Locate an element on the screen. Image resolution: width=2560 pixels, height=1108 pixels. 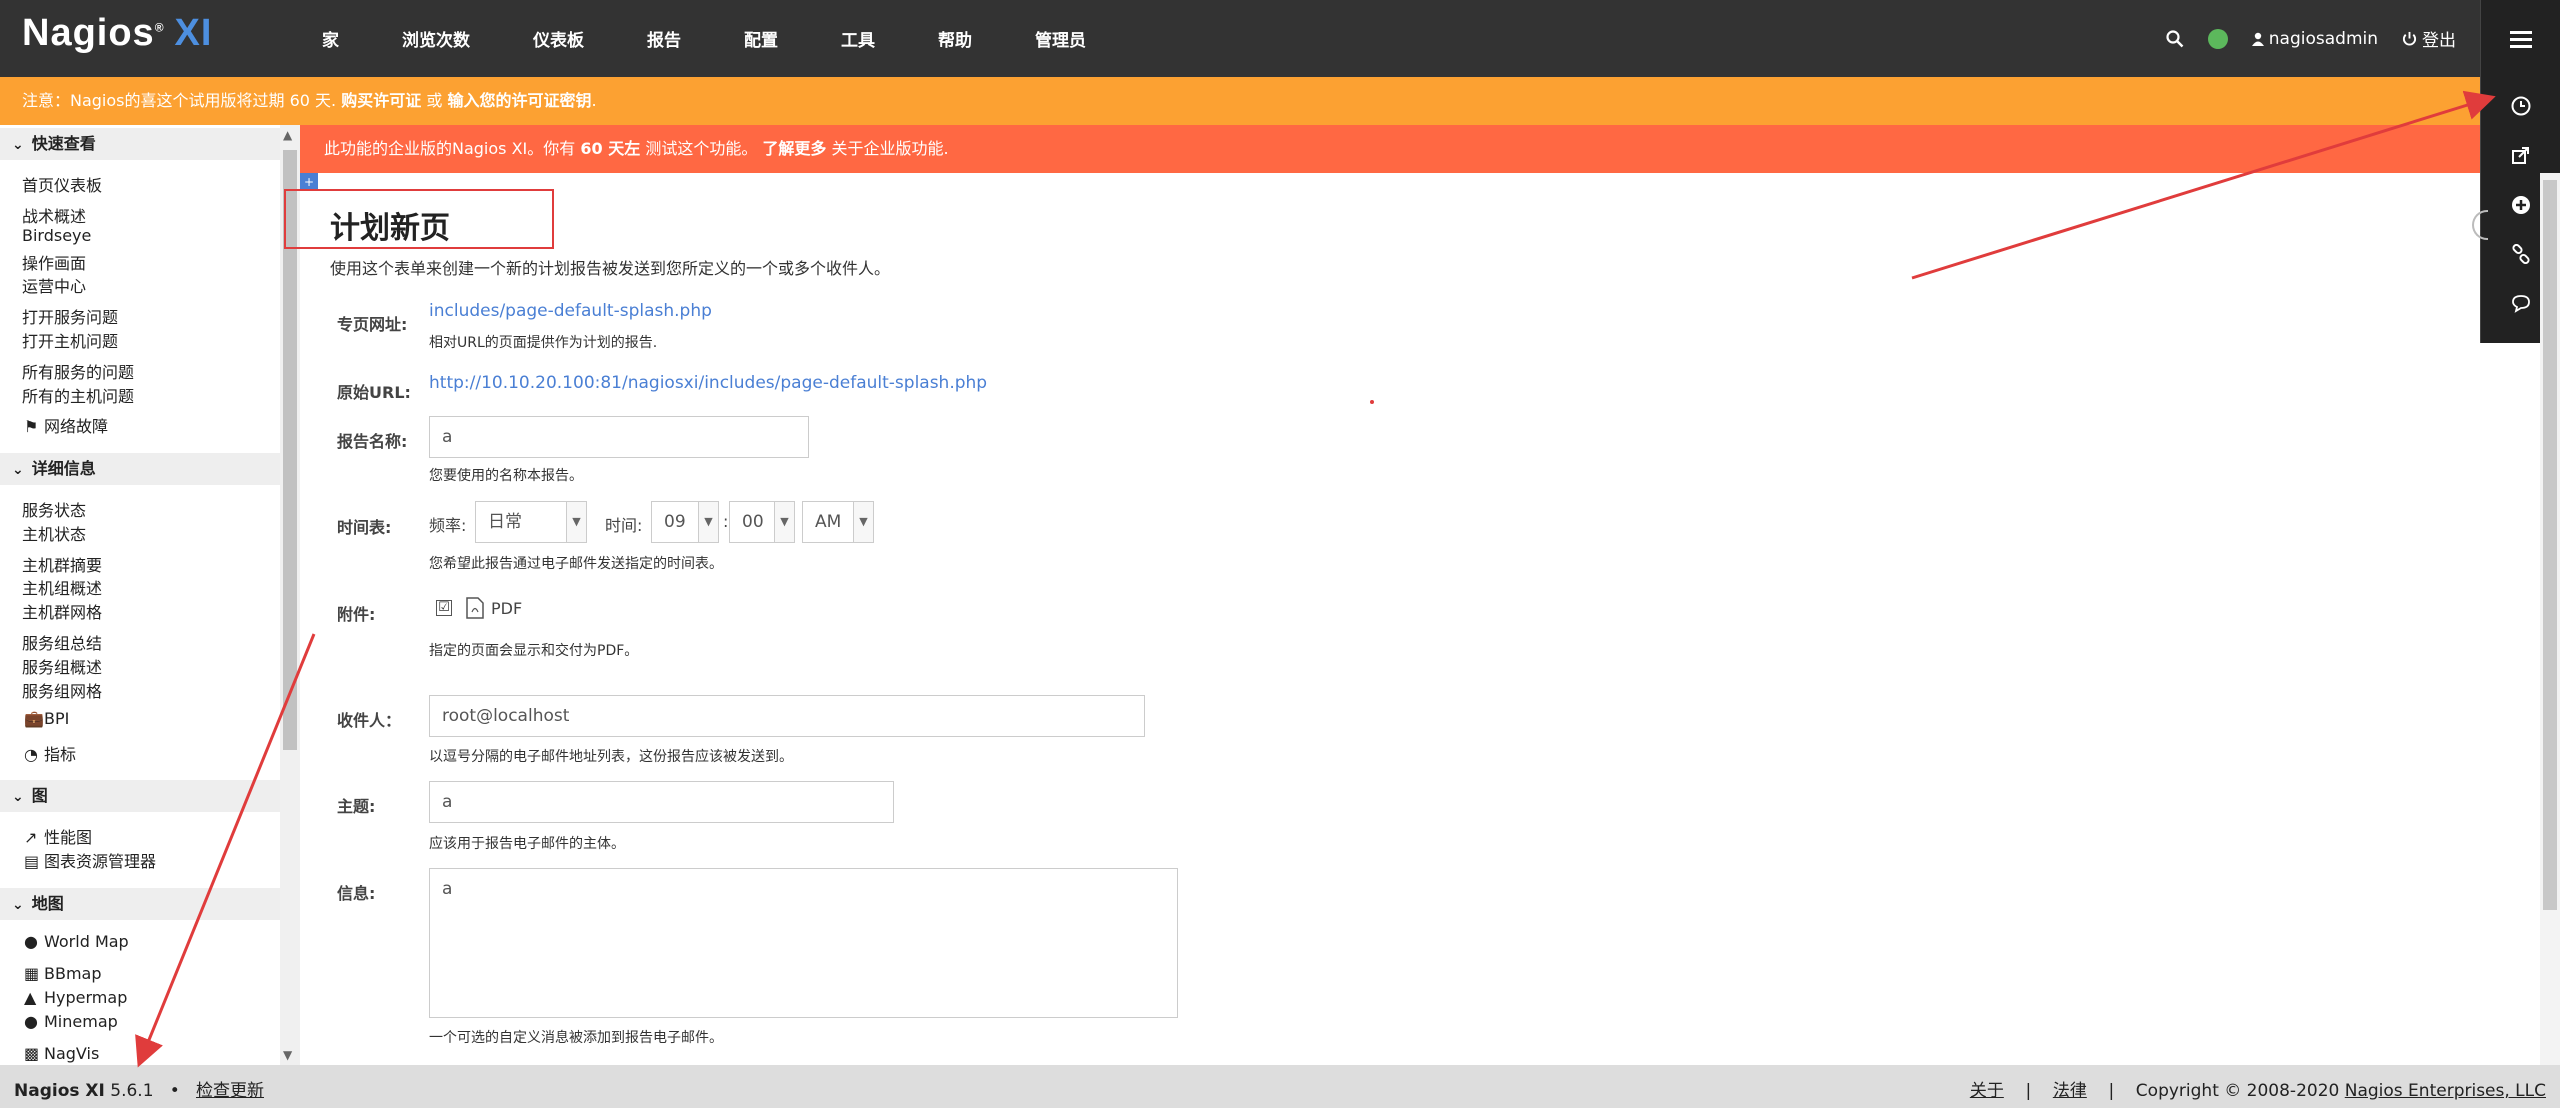
sidebar-item-nagvis: ▩ NagVis is located at coordinates (61, 1053).